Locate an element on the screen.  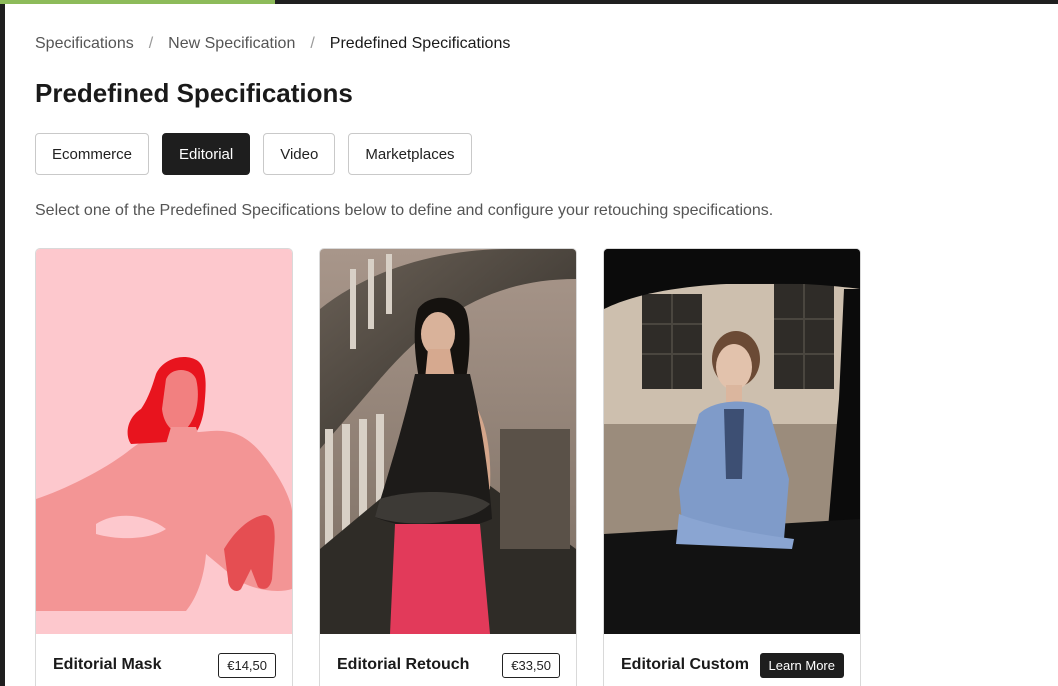
editorial-custom-image is located at coordinates (732, 441).